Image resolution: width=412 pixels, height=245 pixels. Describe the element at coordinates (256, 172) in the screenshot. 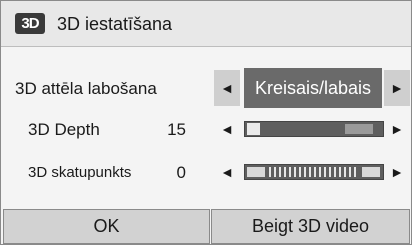

I see `viewpoint-left-marker` at that location.